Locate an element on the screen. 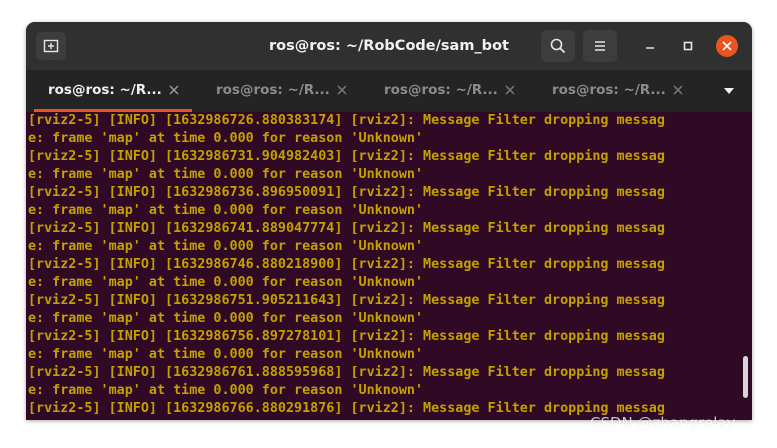 This screenshot has height=448, width=777. new-tab-icon is located at coordinates (51, 46).